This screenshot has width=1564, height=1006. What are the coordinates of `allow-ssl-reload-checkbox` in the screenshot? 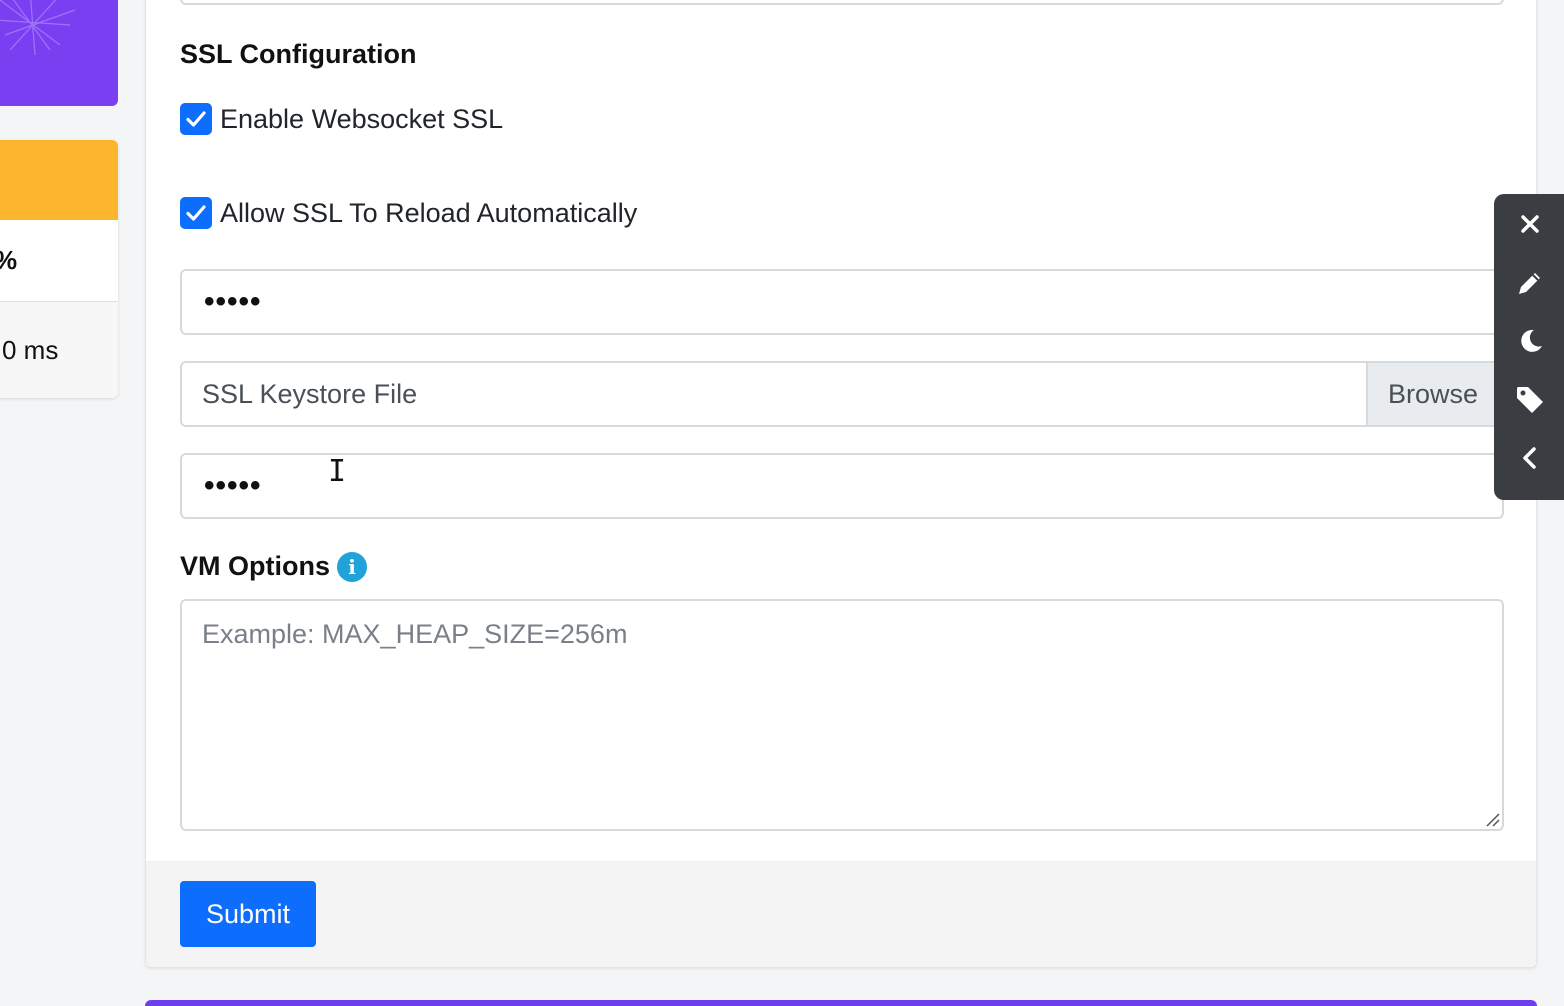 It's located at (196, 213).